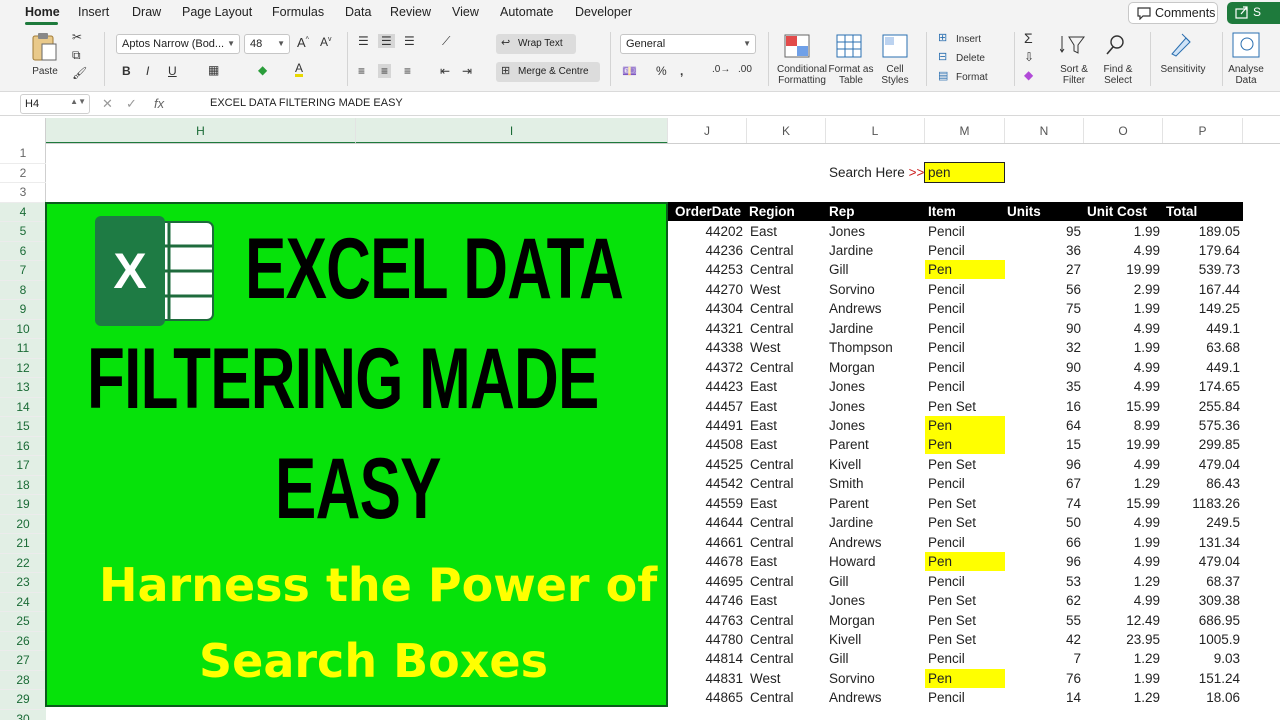  What do you see at coordinates (688, 44) in the screenshot?
I see `number-format-select: General ▼` at bounding box center [688, 44].